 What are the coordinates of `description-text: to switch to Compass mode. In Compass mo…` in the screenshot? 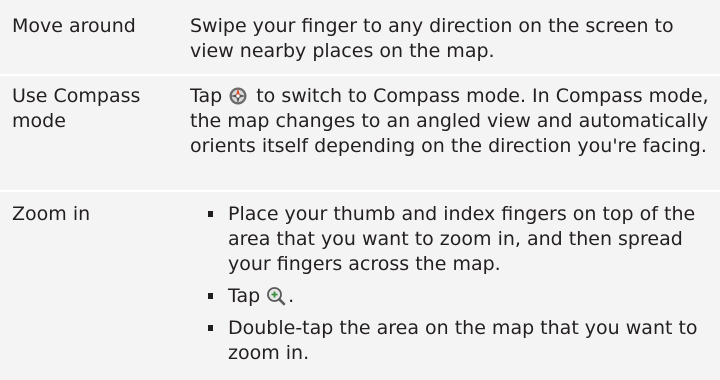 It's located at (449, 121).